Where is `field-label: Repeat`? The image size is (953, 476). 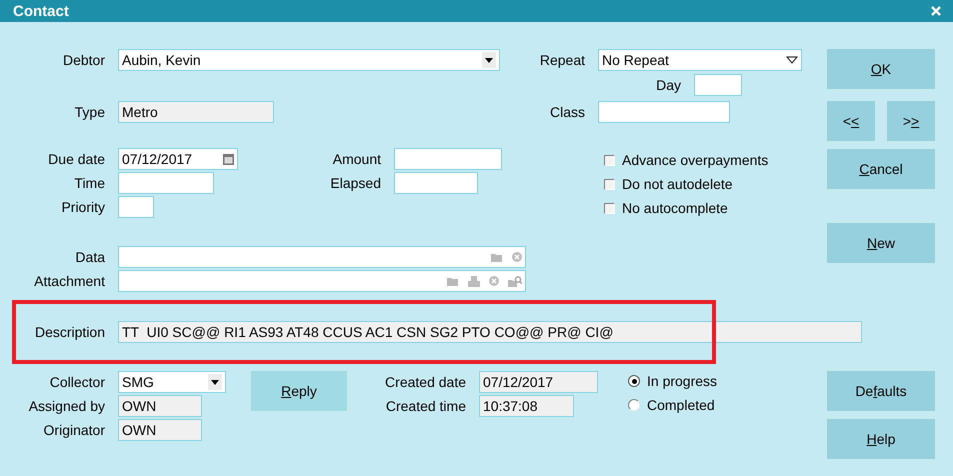 field-label: Repeat is located at coordinates (562, 60).